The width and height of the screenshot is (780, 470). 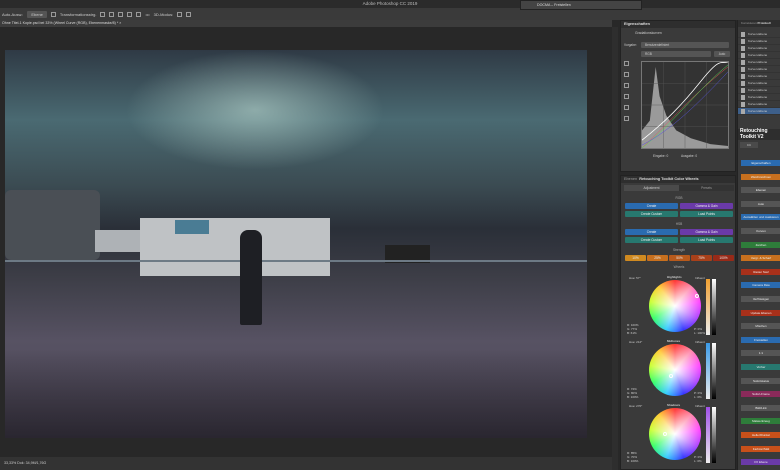 I want to click on distribute-icon, so click(x=139, y=14).